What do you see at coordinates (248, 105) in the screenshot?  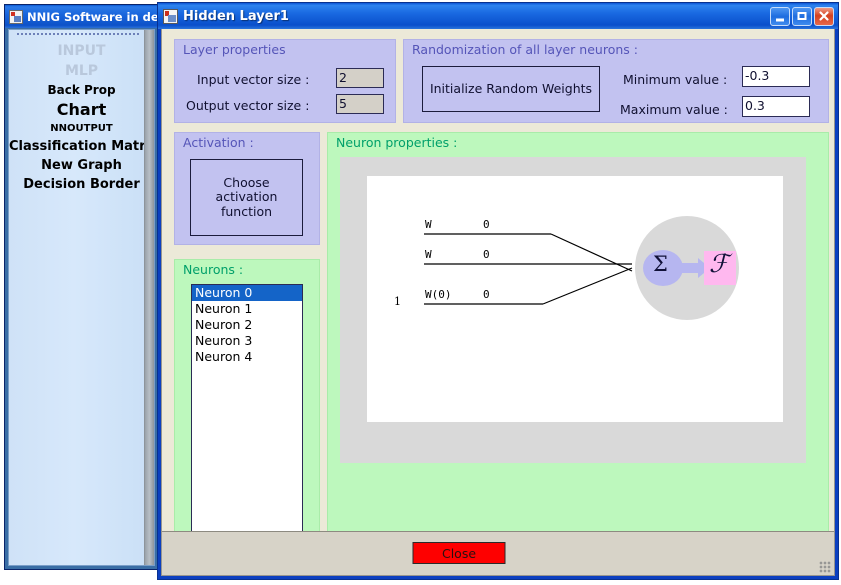 I see `output-vector-size-label: Output vector size :` at bounding box center [248, 105].